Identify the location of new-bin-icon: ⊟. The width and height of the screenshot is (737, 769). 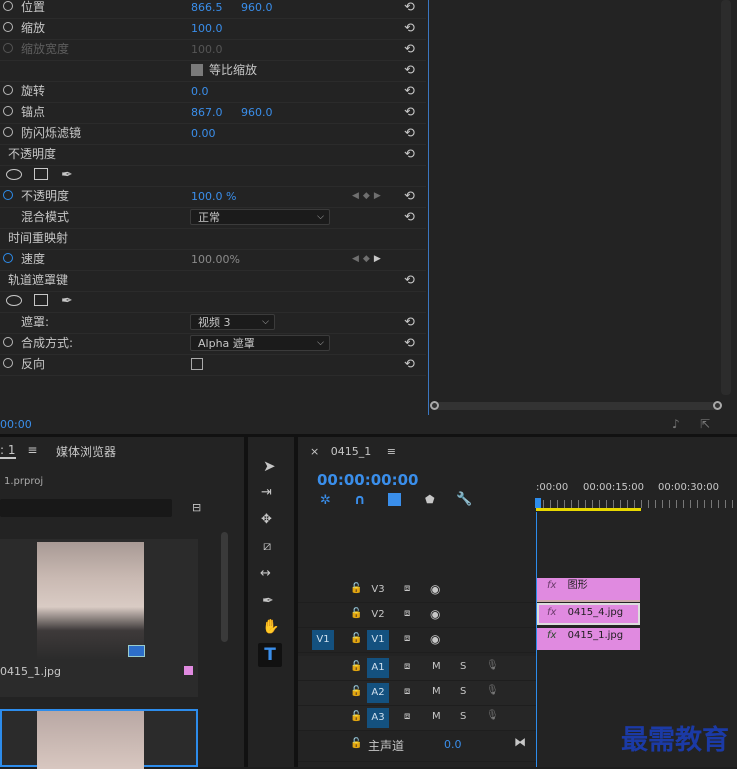
(196, 507).